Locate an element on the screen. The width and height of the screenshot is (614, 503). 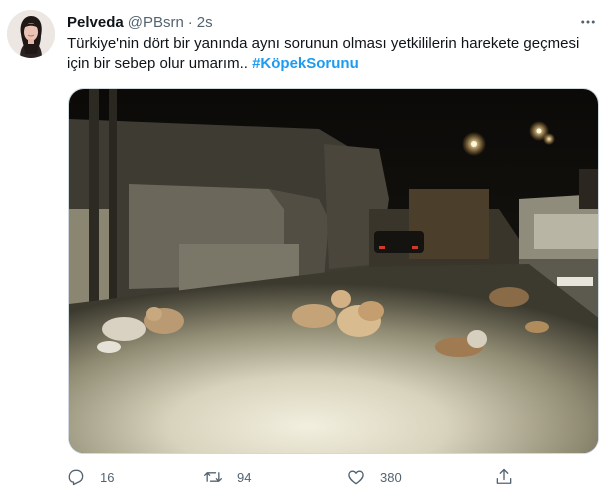
tweet-header: Pelveda @PBsrn · 2s is located at coordinates (140, 22).